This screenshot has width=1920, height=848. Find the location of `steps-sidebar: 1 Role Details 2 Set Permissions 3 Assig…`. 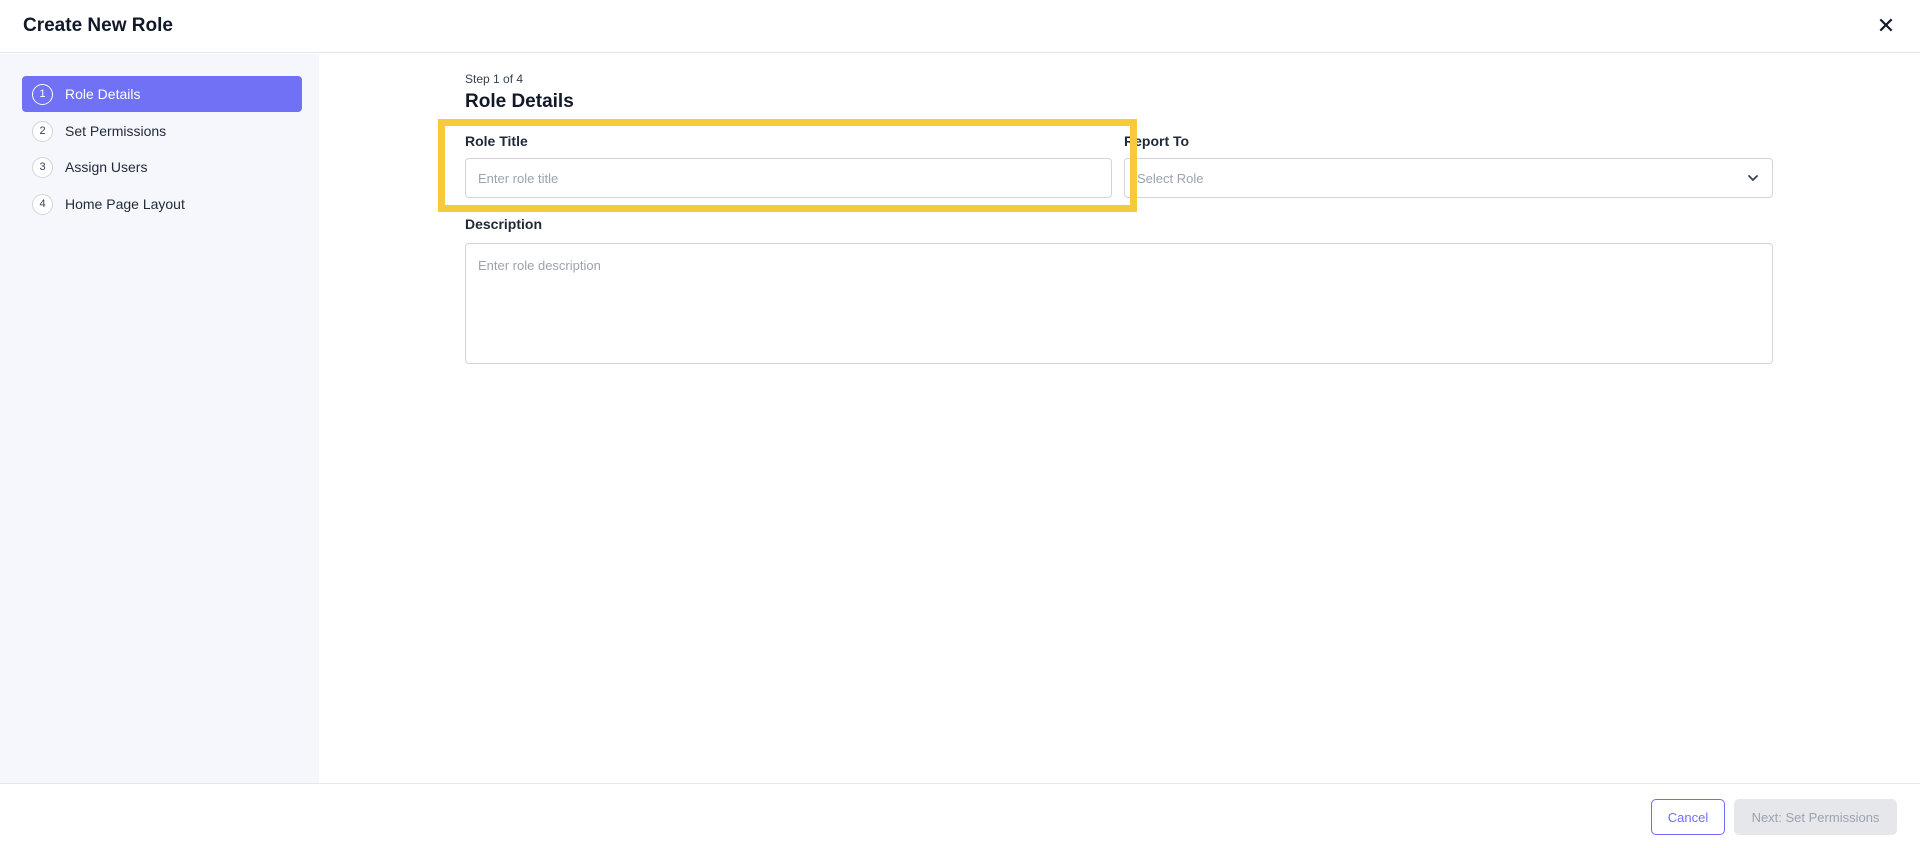

steps-sidebar: 1 Role Details 2 Set Permissions 3 Assig… is located at coordinates (159, 418).